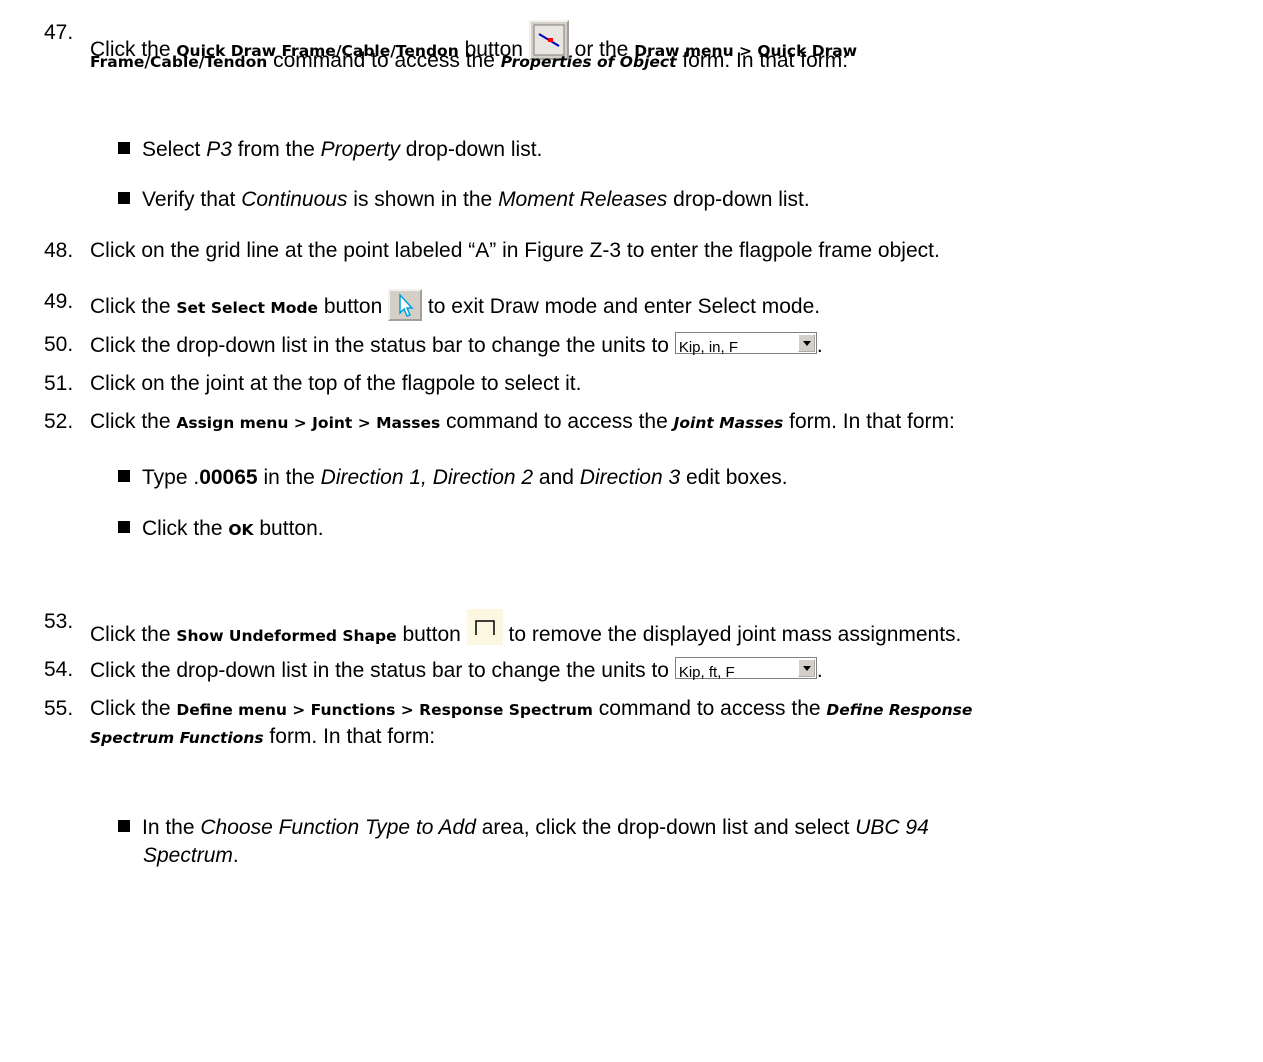 The width and height of the screenshot is (1263, 1062). Describe the element at coordinates (191, 855) in the screenshot. I see `sub-bullet-cont: Spectrum.` at that location.